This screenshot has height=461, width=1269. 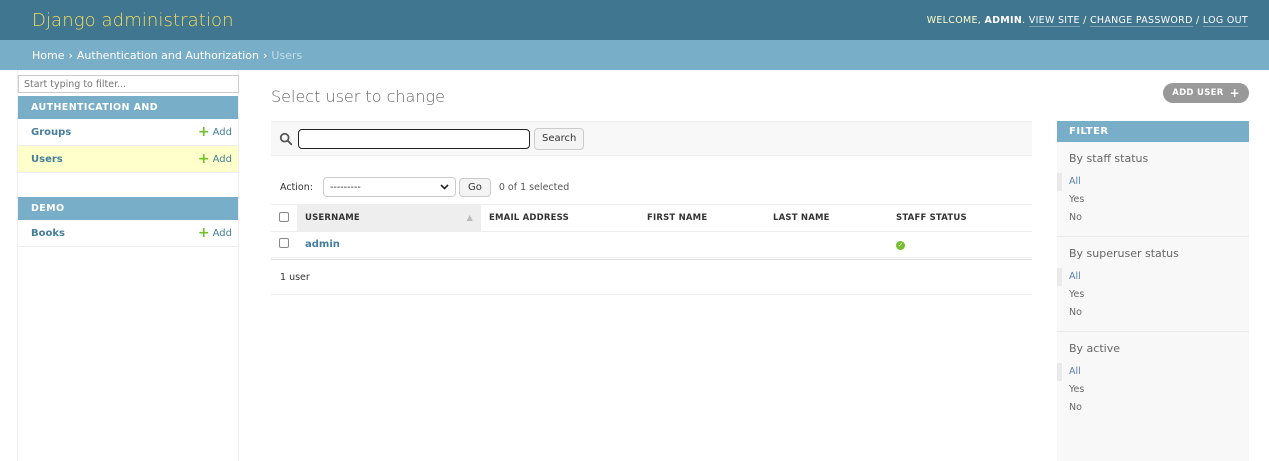 I want to click on sidebar-item-books: Books + Add, so click(x=128, y=233).